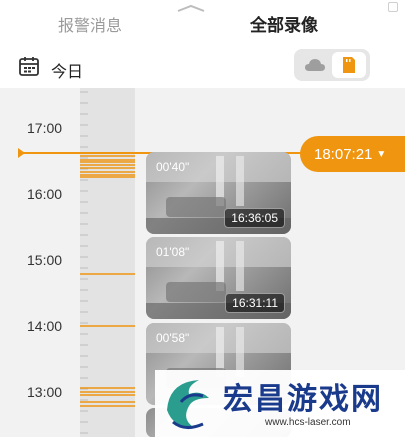  What do you see at coordinates (45, 194) in the screenshot?
I see `hour-label-1600: 16:00` at bounding box center [45, 194].